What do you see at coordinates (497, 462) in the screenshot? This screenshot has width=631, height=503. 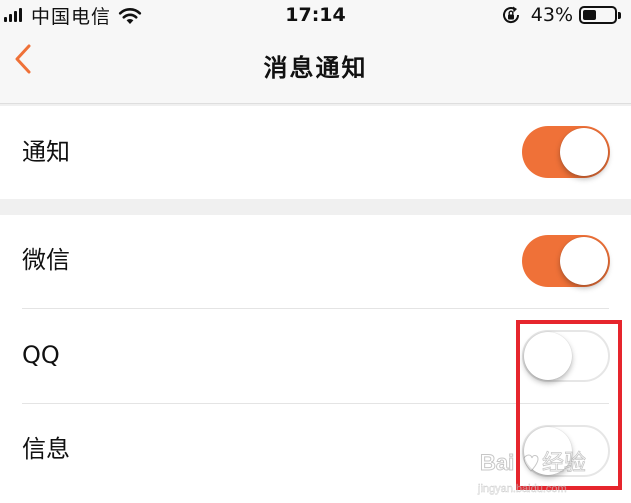 I see `svg-text: Bai` at bounding box center [497, 462].